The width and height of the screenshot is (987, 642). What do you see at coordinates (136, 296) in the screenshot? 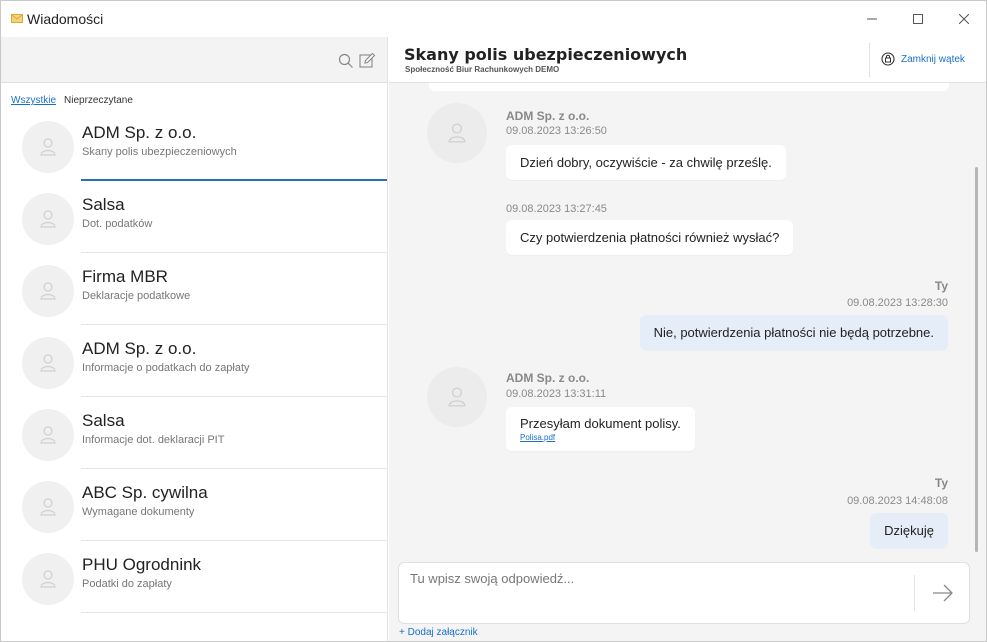
I see `conversation-subject: Deklaracje podatkowe` at bounding box center [136, 296].